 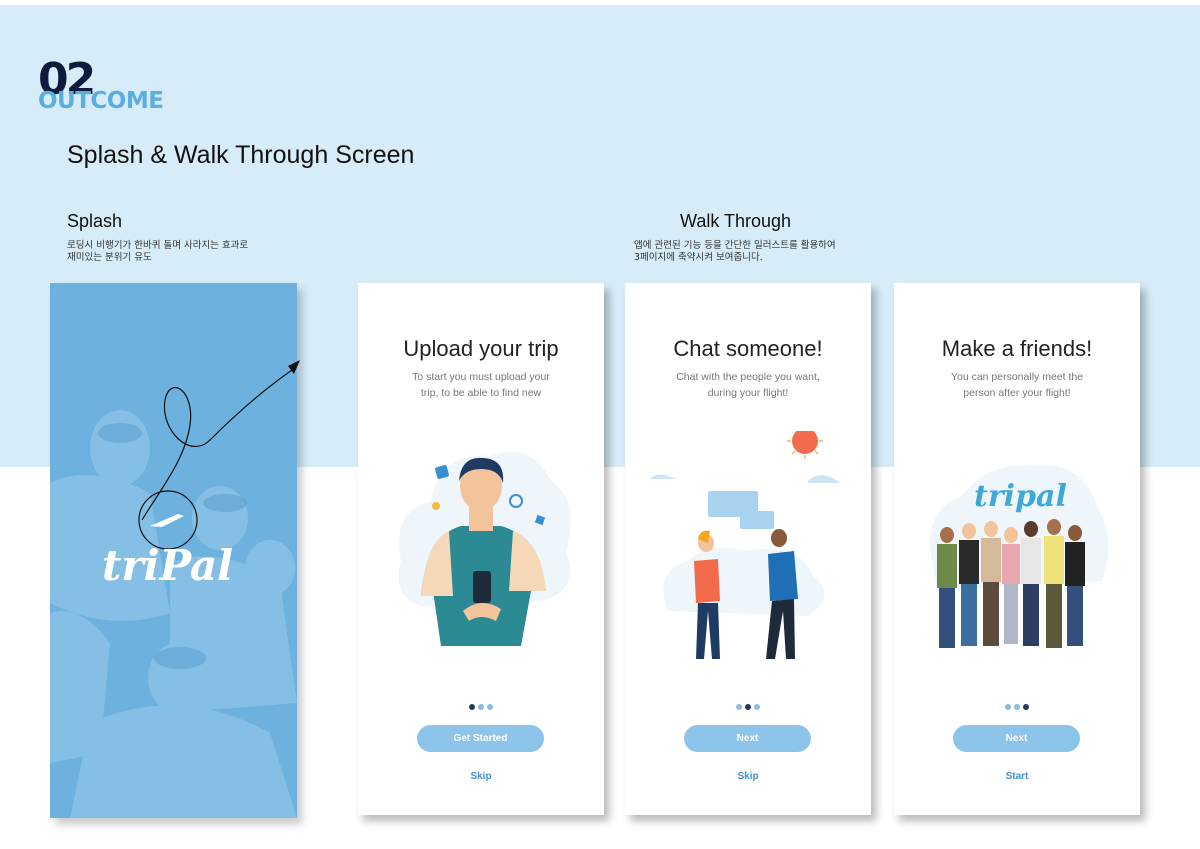 What do you see at coordinates (748, 348) in the screenshot?
I see `screen-title: Chat someone!` at bounding box center [748, 348].